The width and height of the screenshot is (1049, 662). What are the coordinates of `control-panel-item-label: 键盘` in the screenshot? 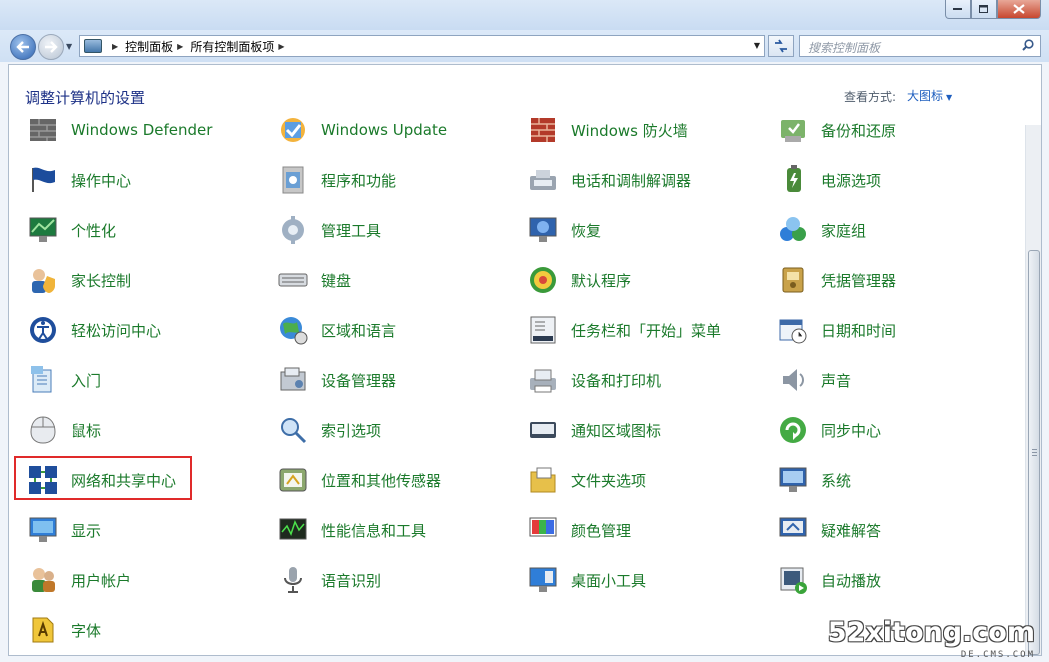 It's located at (336, 280).